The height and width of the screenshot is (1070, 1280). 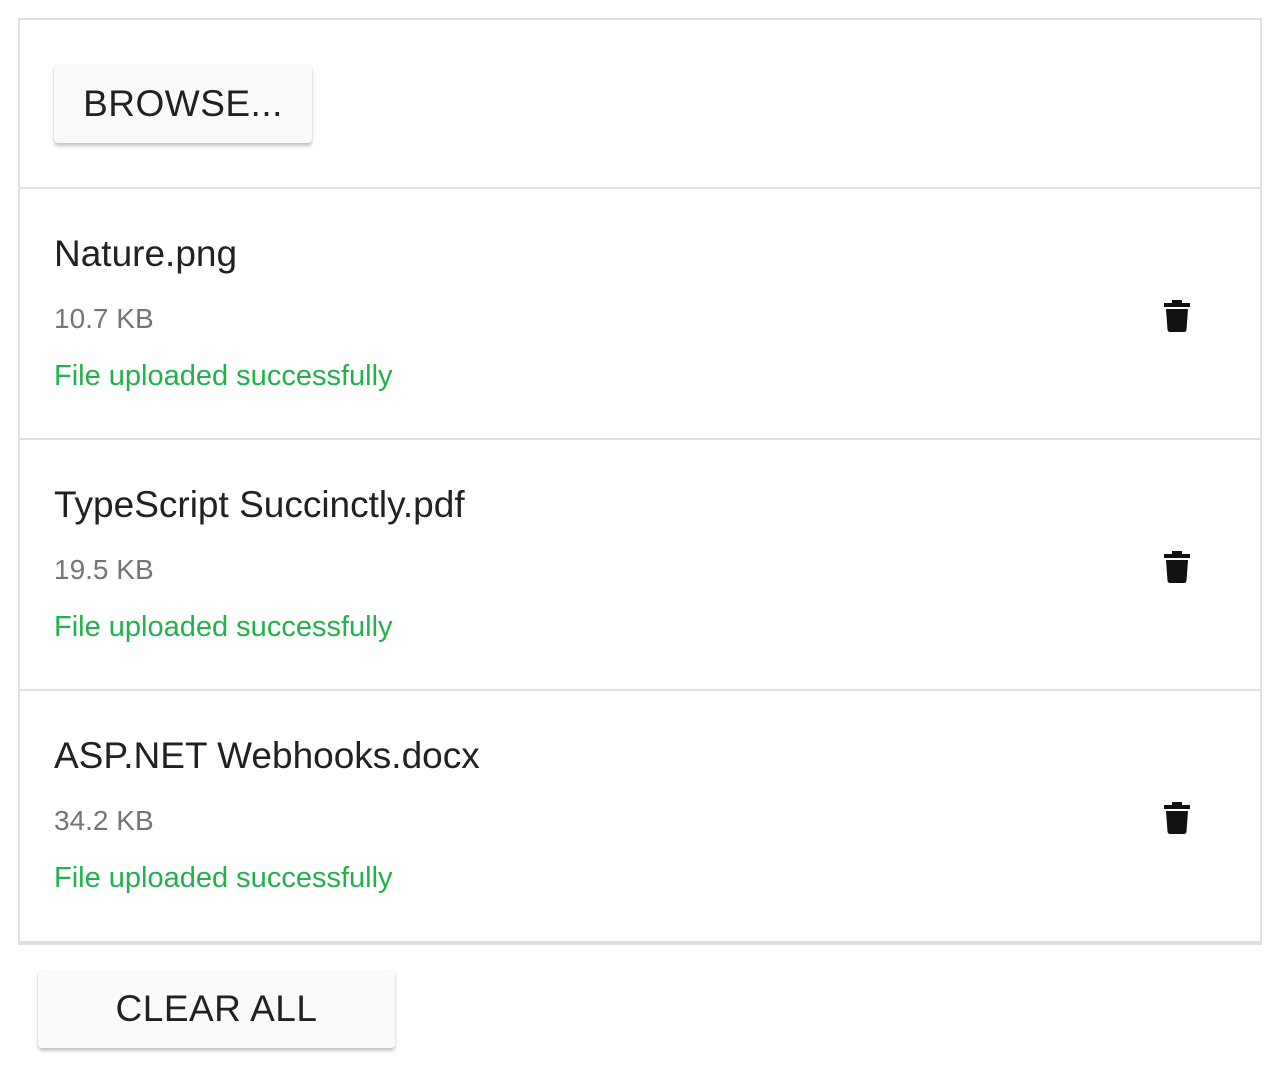 I want to click on file-size: 10.7 KB, so click(x=104, y=318).